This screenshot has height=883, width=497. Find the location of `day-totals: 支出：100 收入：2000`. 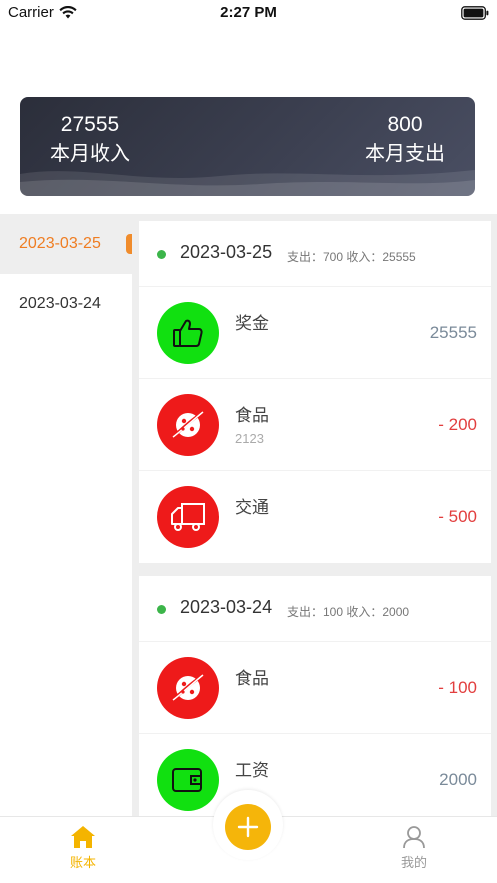

day-totals: 支出：100 收入：2000 is located at coordinates (348, 612).